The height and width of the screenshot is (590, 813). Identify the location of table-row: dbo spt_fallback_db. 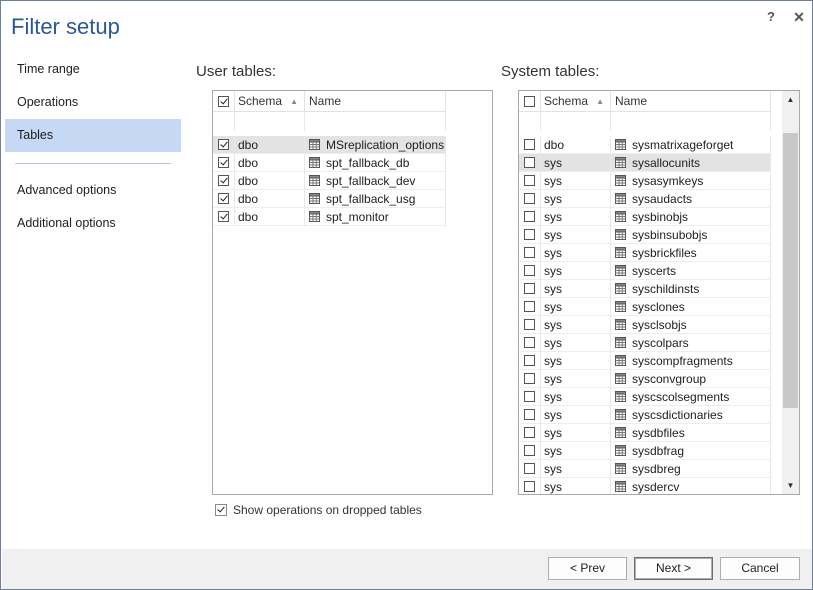
(329, 163).